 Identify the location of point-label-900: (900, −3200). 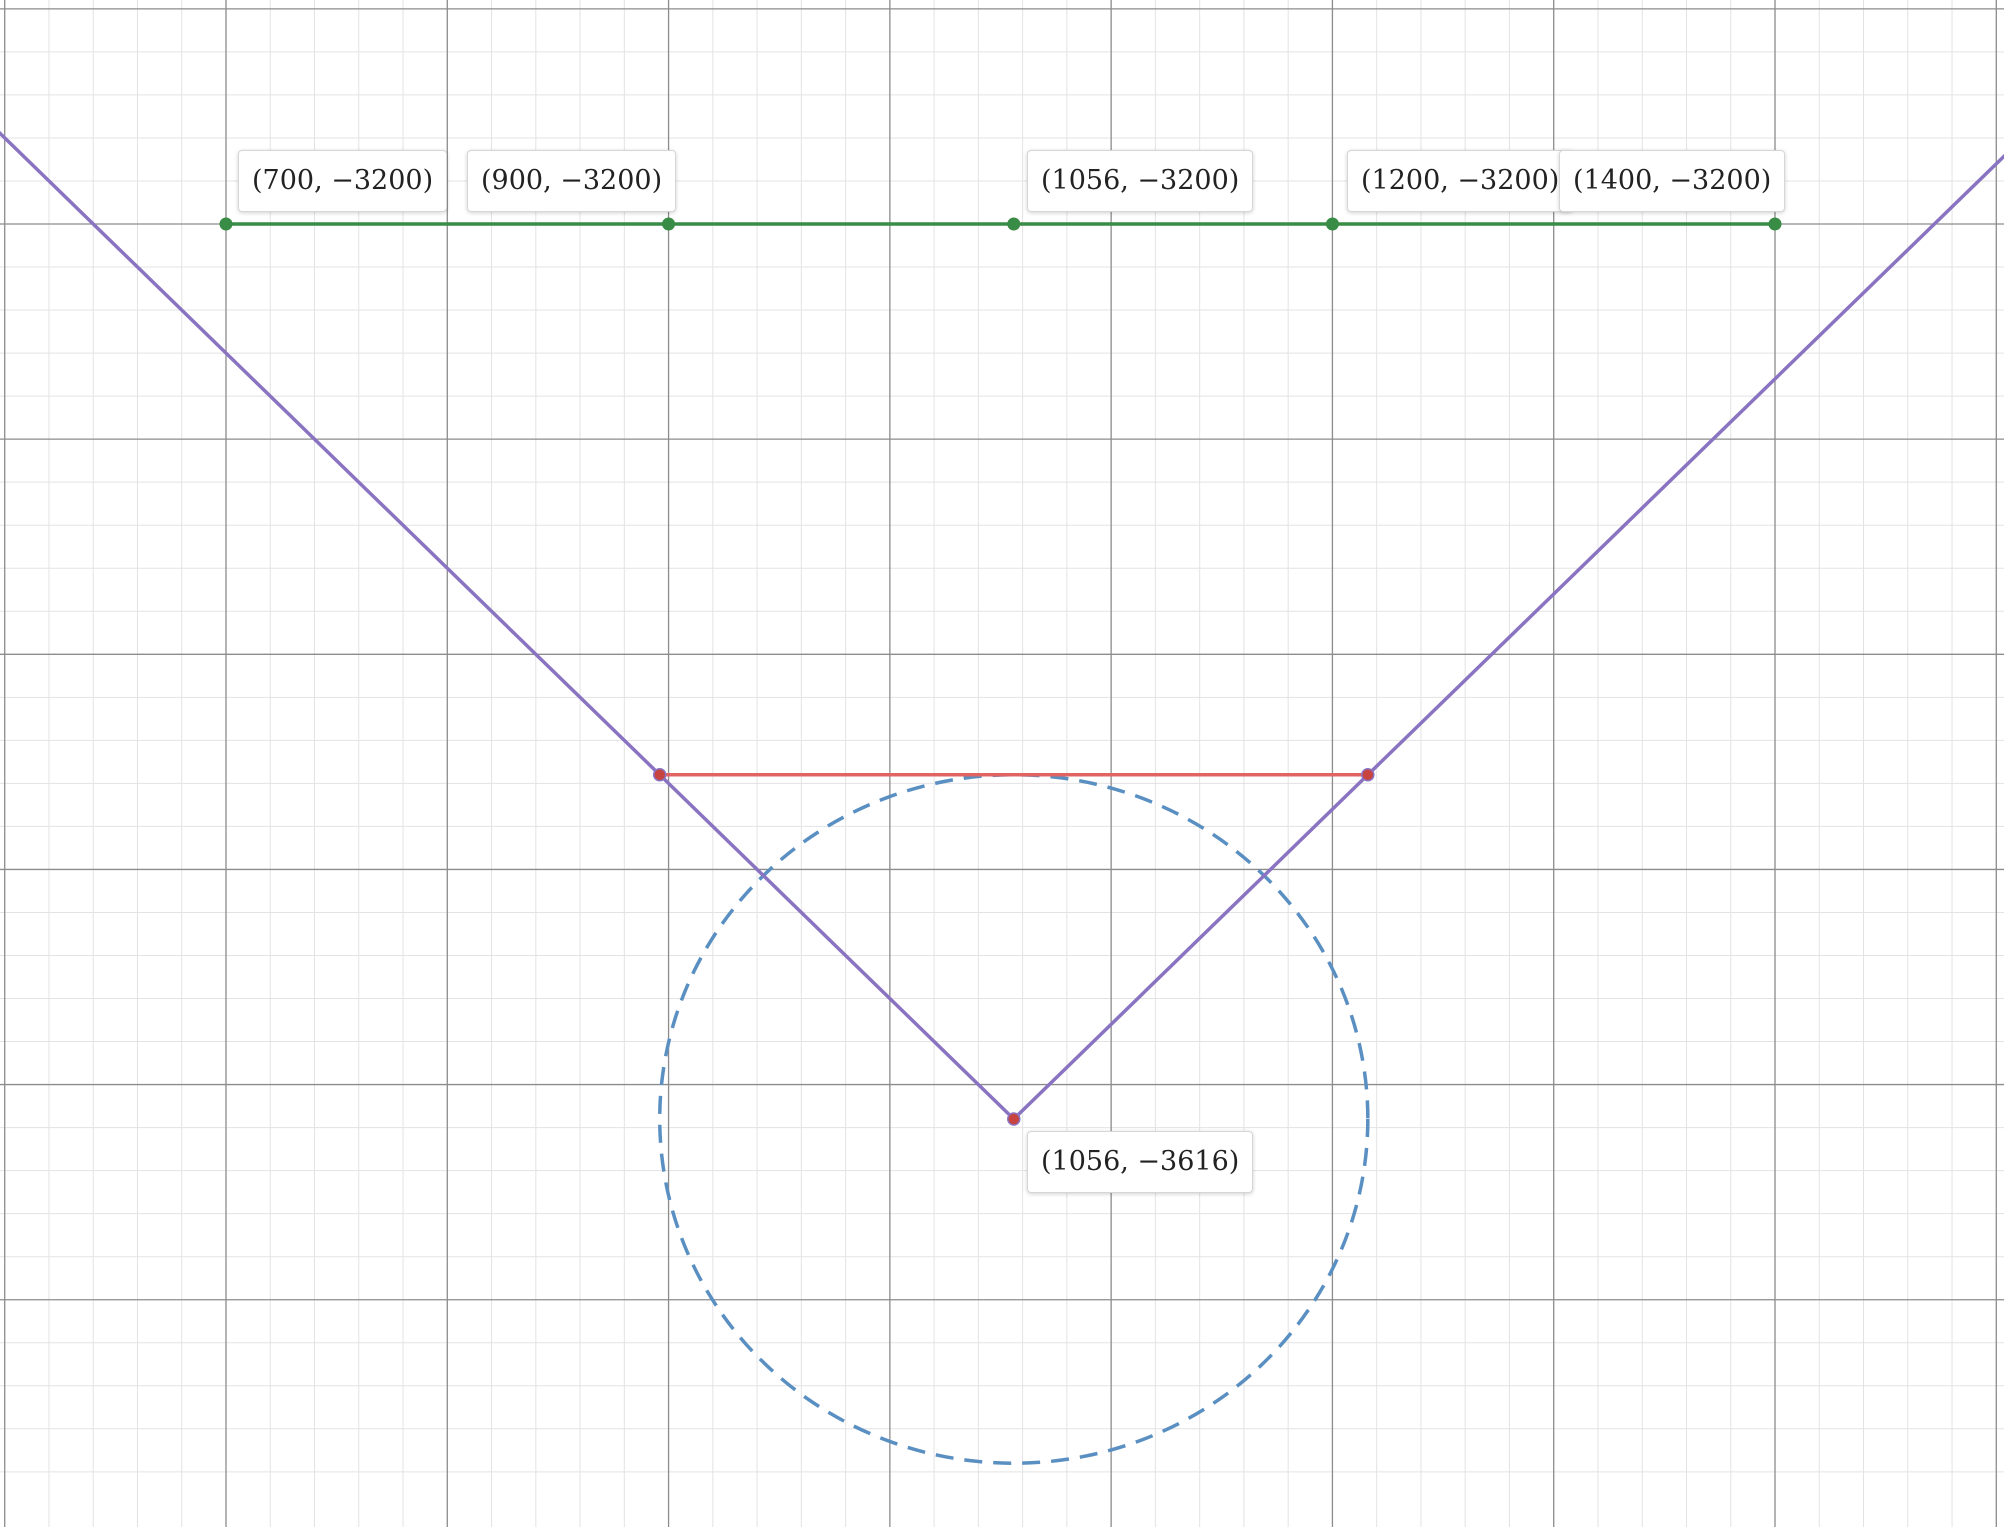
(572, 181).